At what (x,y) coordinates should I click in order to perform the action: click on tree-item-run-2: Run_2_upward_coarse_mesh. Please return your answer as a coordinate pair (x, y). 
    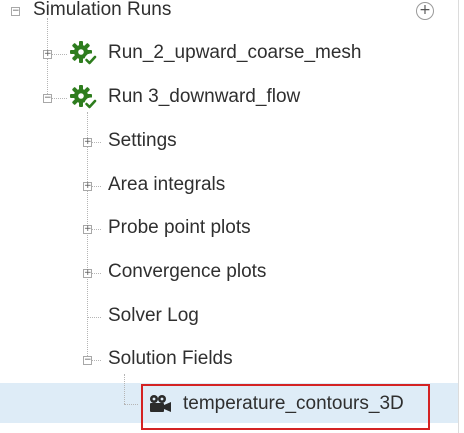
    Looking at the image, I should click on (235, 53).